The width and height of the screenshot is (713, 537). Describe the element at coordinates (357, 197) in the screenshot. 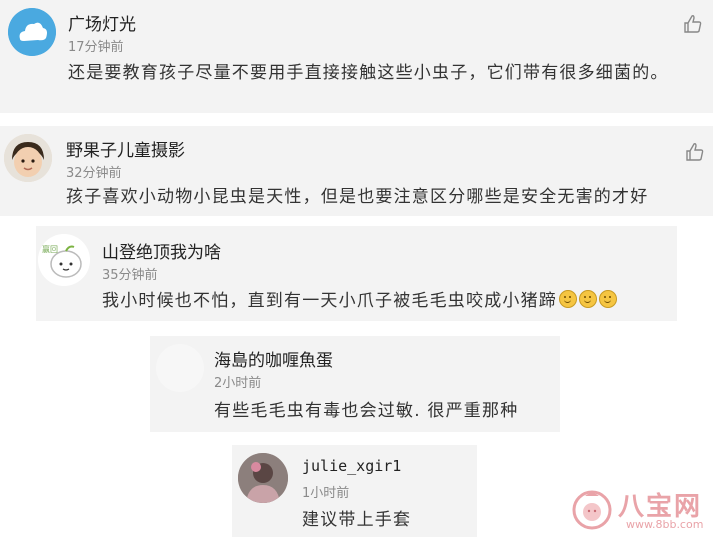

I see `comment-text: 孩子喜欢小动物小昆虫是天性，但是也要注意区分哪些是安全无害的才好` at that location.